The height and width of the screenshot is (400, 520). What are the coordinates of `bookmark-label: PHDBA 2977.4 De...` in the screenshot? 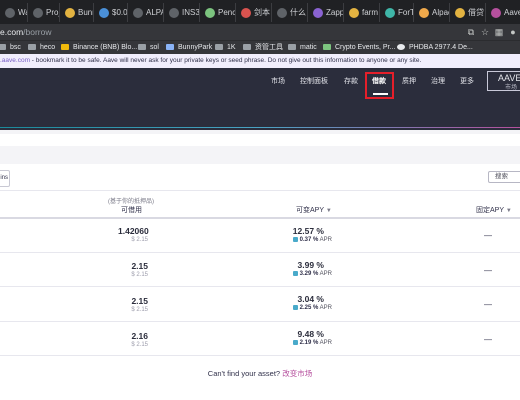 It's located at (441, 47).